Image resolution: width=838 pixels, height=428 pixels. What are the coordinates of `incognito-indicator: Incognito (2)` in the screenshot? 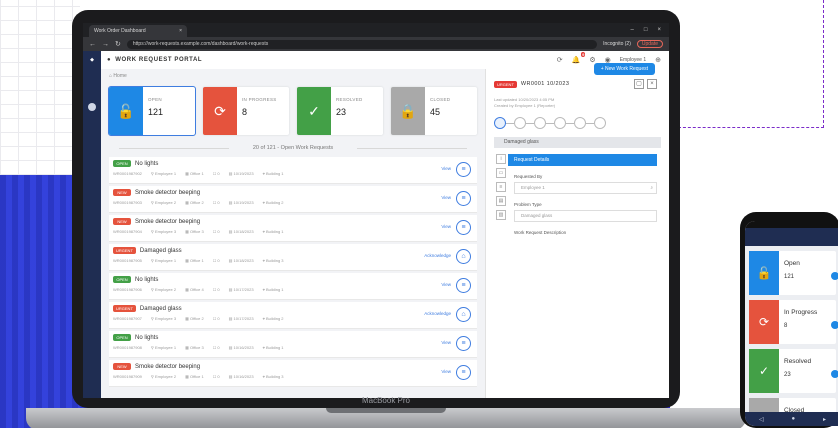 It's located at (617, 44).